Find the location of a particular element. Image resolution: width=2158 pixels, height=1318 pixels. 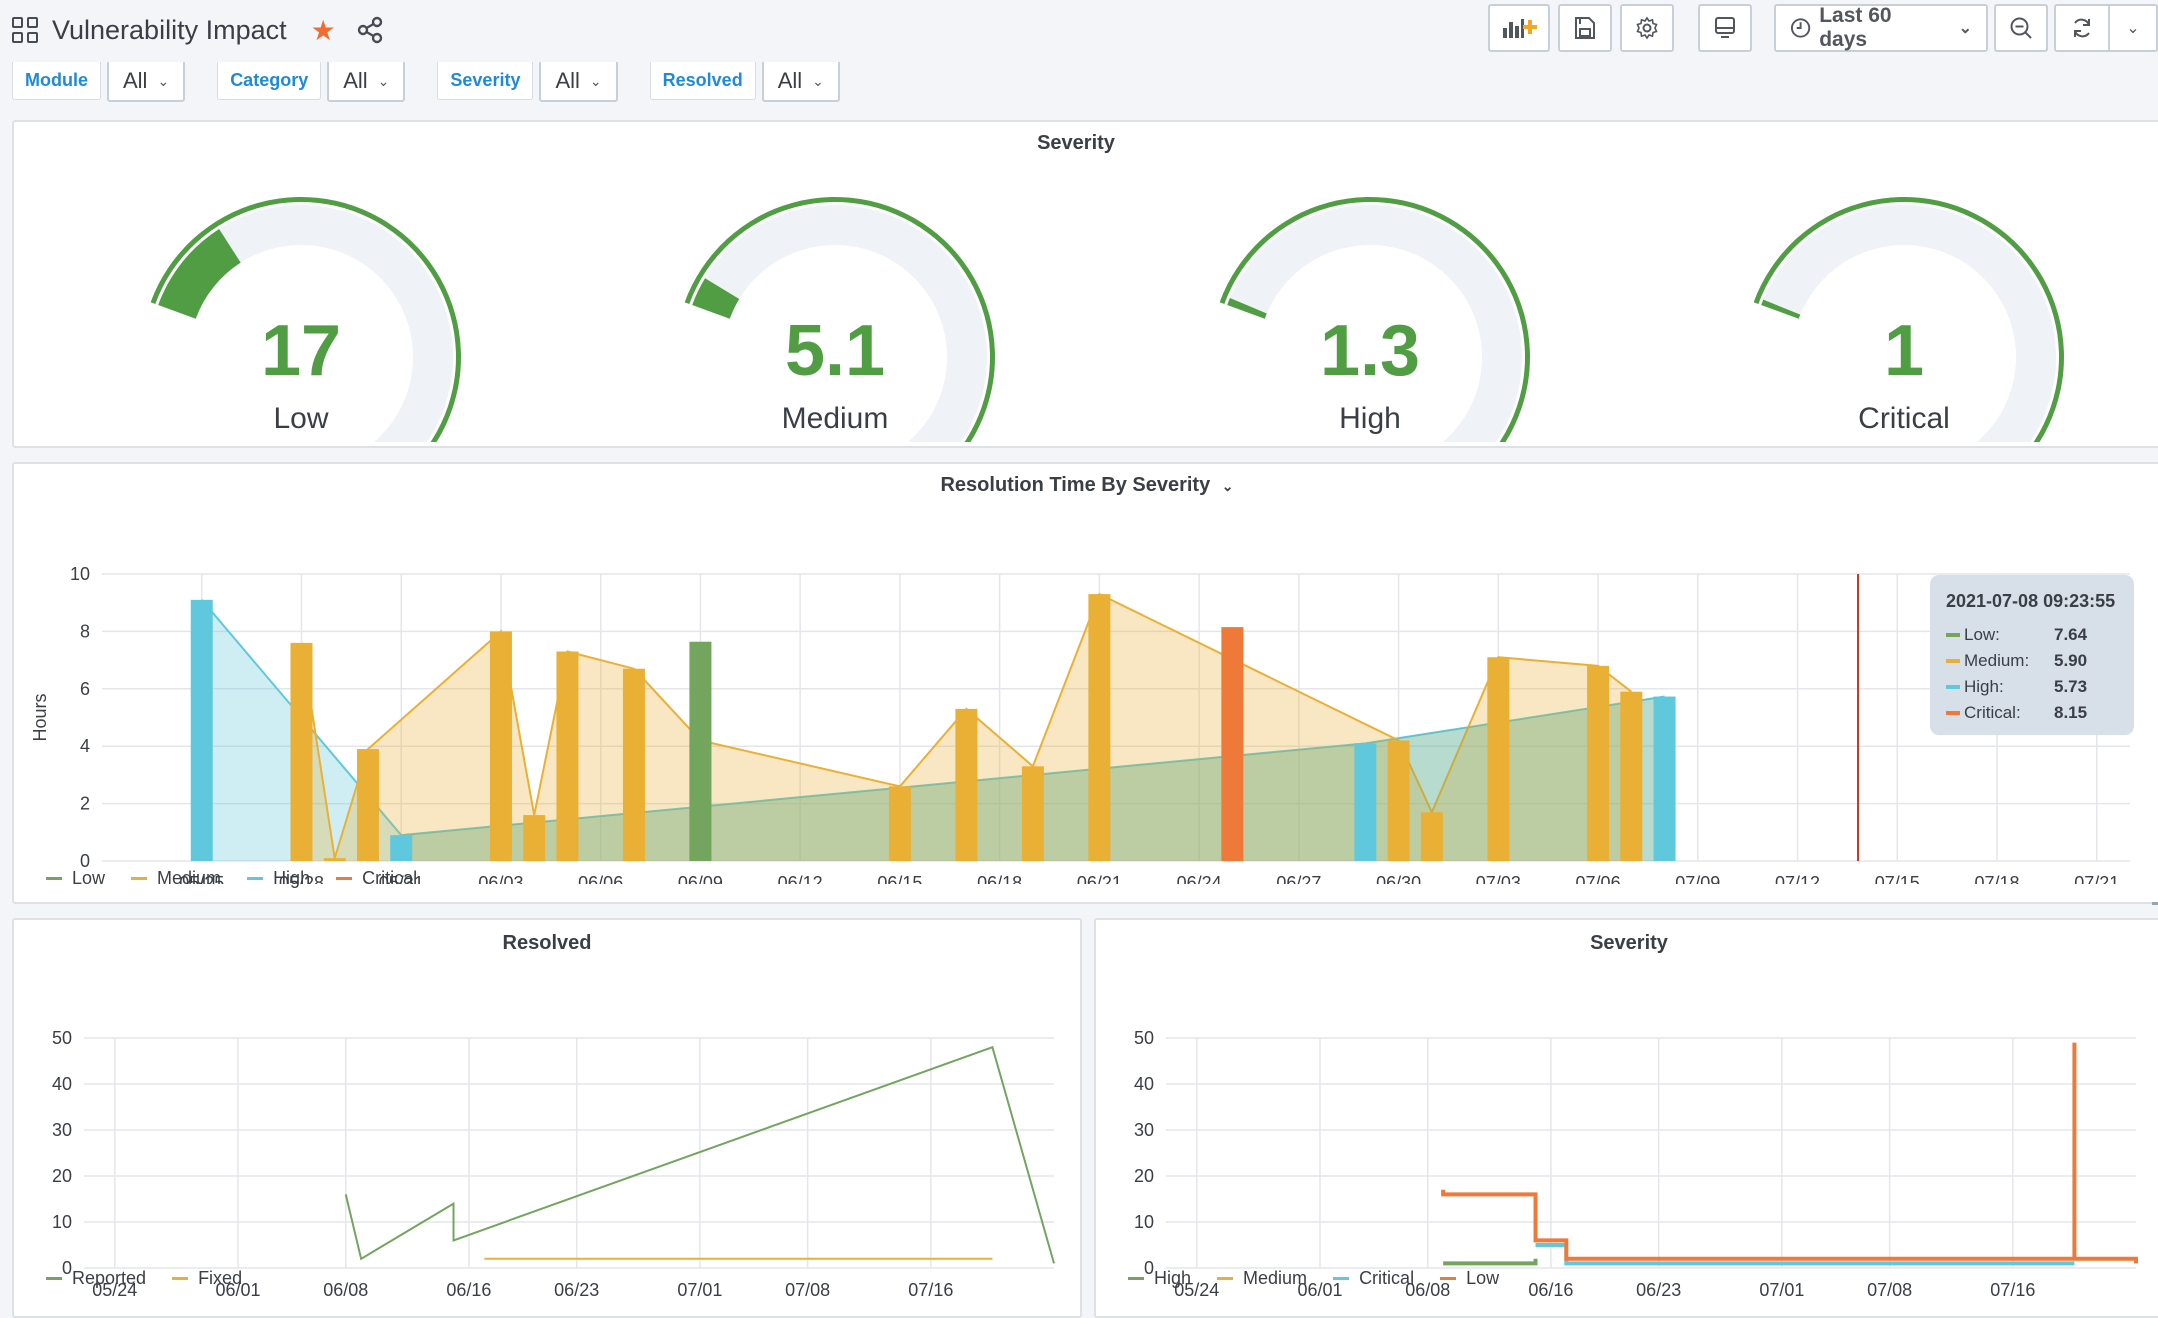

add-panel-button is located at coordinates (1519, 28).